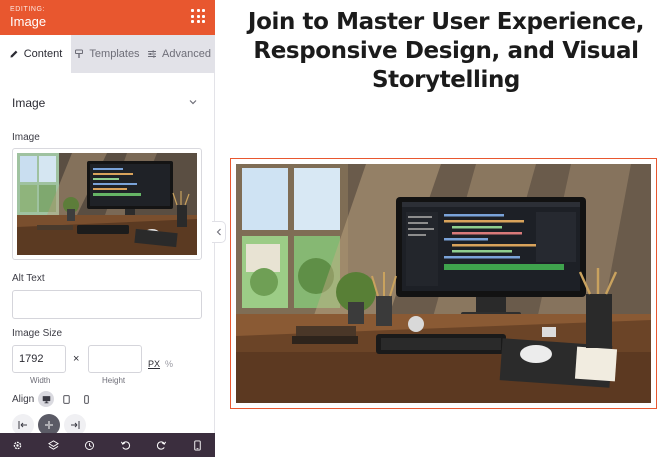 Image resolution: width=662 pixels, height=457 pixels. I want to click on unit-percent-toggle: %, so click(169, 364).